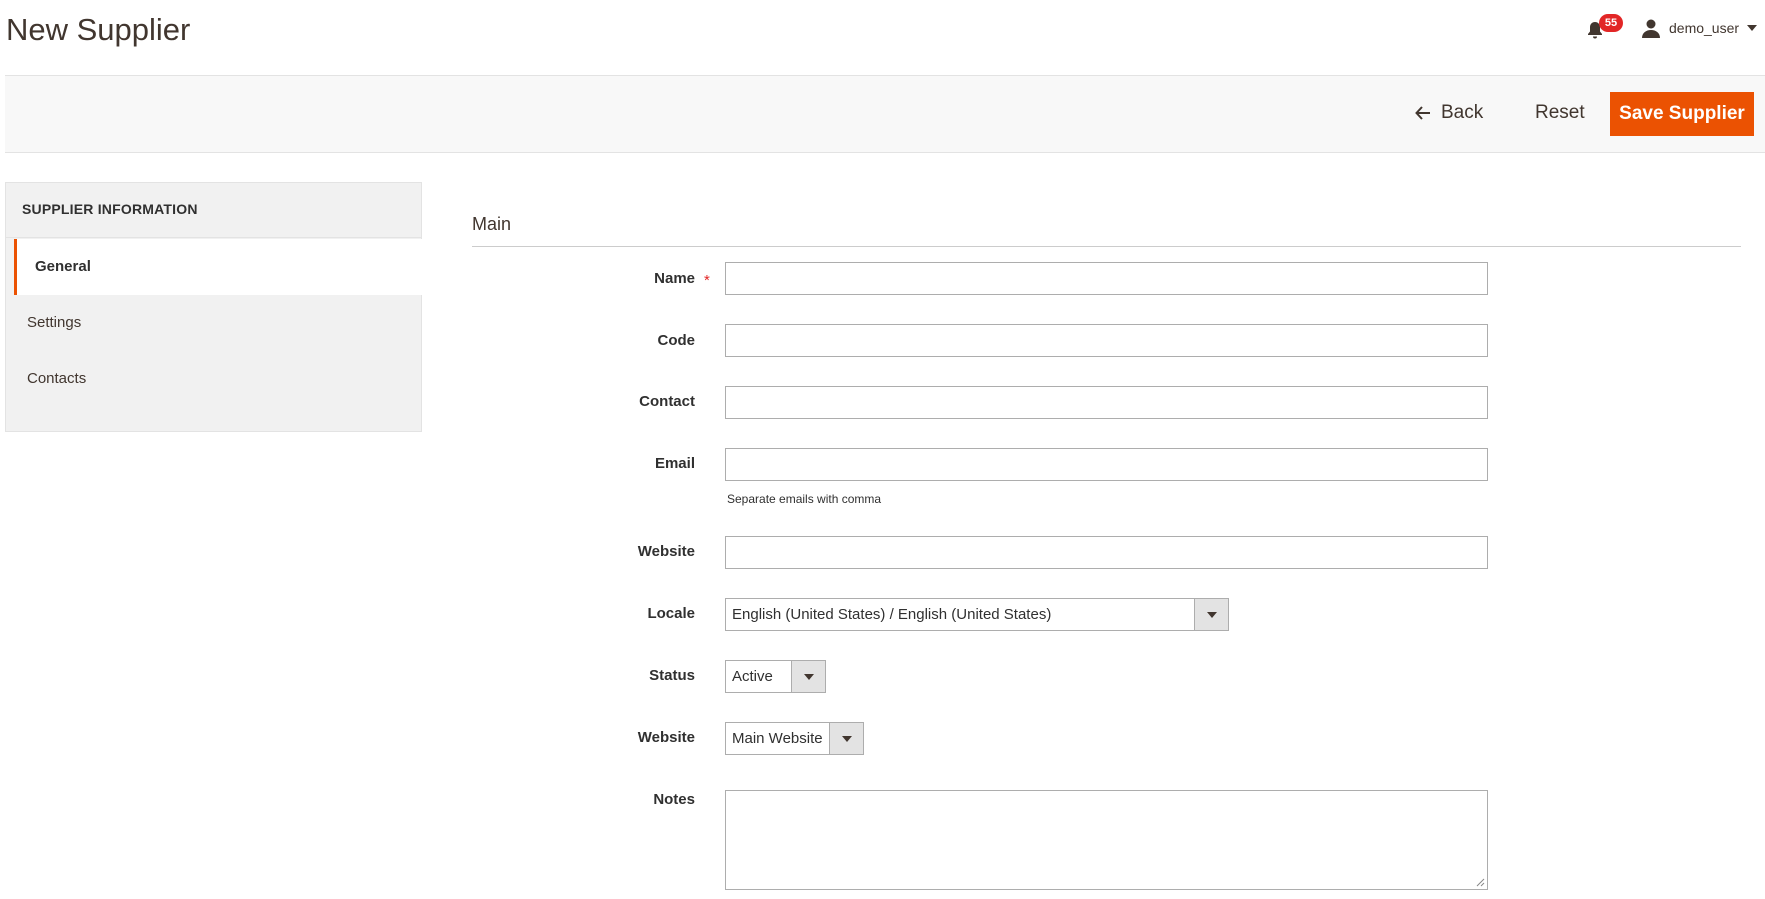 This screenshot has height=899, width=1765. What do you see at coordinates (218, 267) in the screenshot?
I see `sidebar-item-general: General` at bounding box center [218, 267].